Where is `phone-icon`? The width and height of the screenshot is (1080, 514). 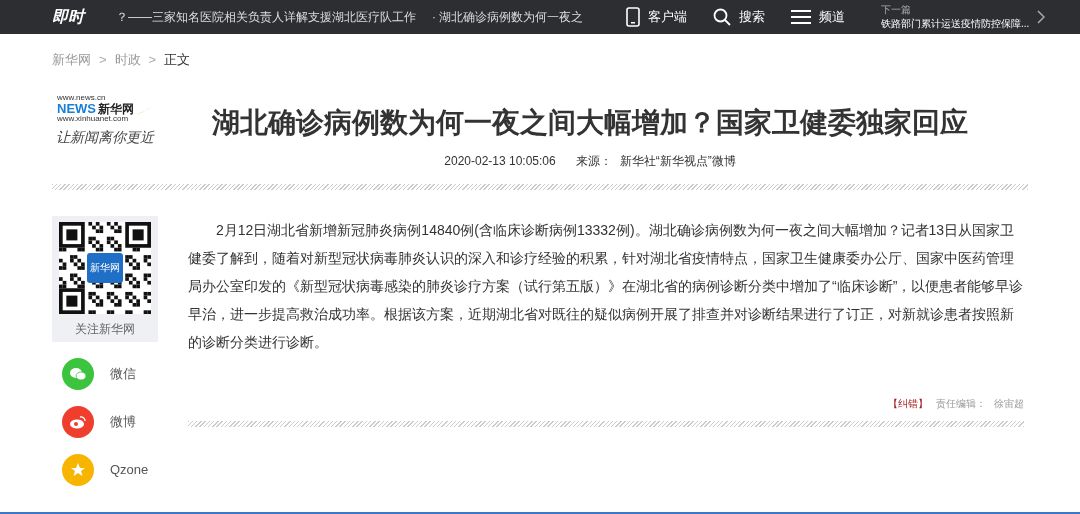
phone-icon is located at coordinates (633, 17).